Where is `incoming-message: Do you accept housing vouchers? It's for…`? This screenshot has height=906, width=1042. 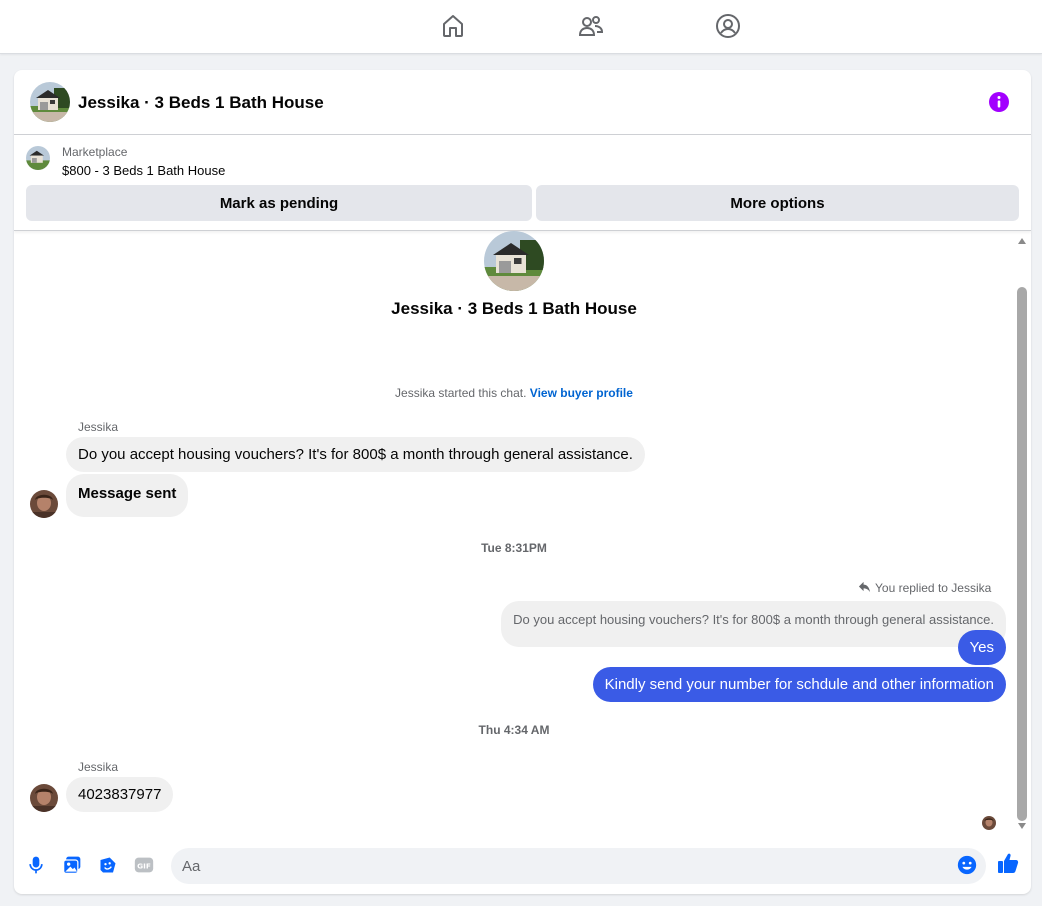 incoming-message: Do you accept housing vouchers? It's for… is located at coordinates (355, 454).